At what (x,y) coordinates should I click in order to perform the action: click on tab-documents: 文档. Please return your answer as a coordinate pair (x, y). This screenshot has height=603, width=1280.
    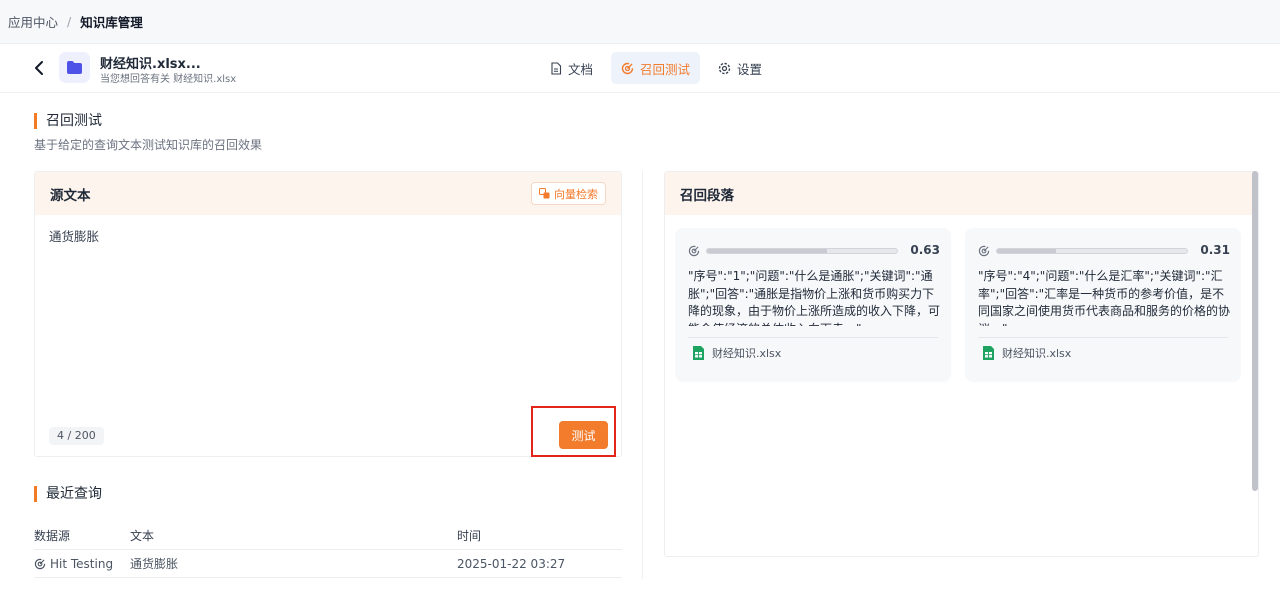
    Looking at the image, I should click on (571, 68).